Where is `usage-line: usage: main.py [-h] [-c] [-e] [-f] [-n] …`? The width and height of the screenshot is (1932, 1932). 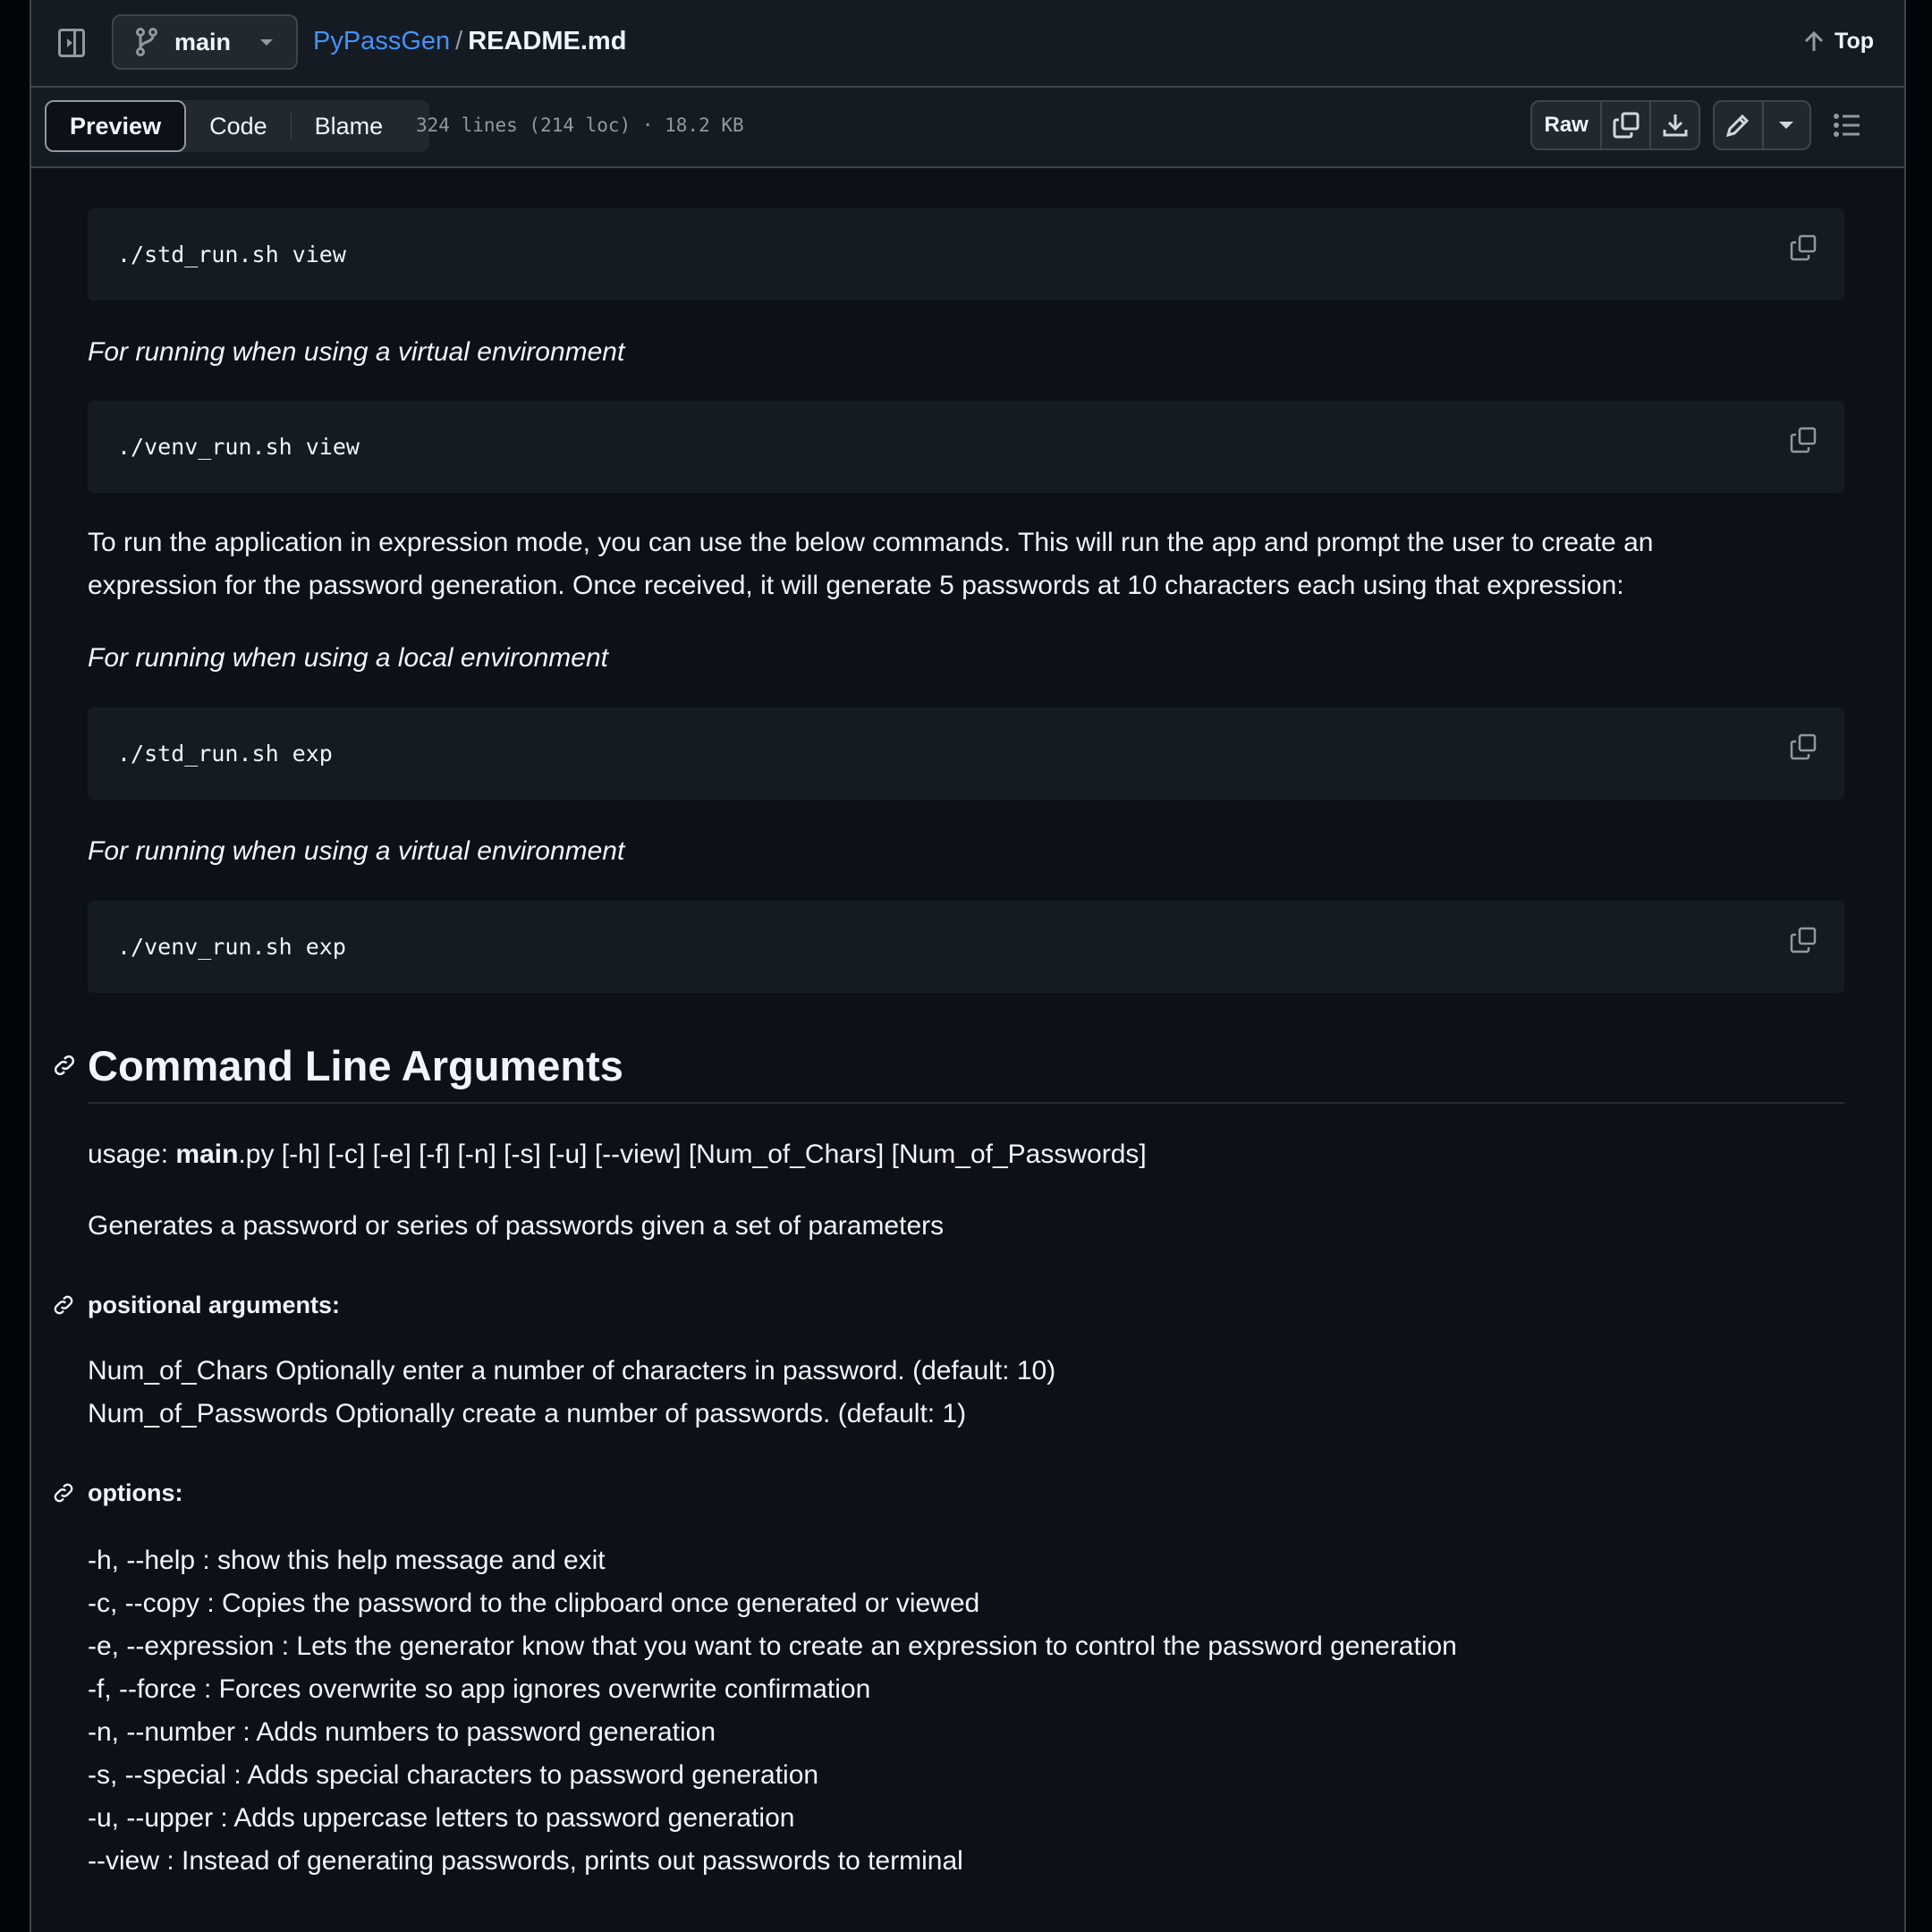 usage-line: usage: main.py [-h] [-c] [-e] [-f] [-n] … is located at coordinates (617, 1154).